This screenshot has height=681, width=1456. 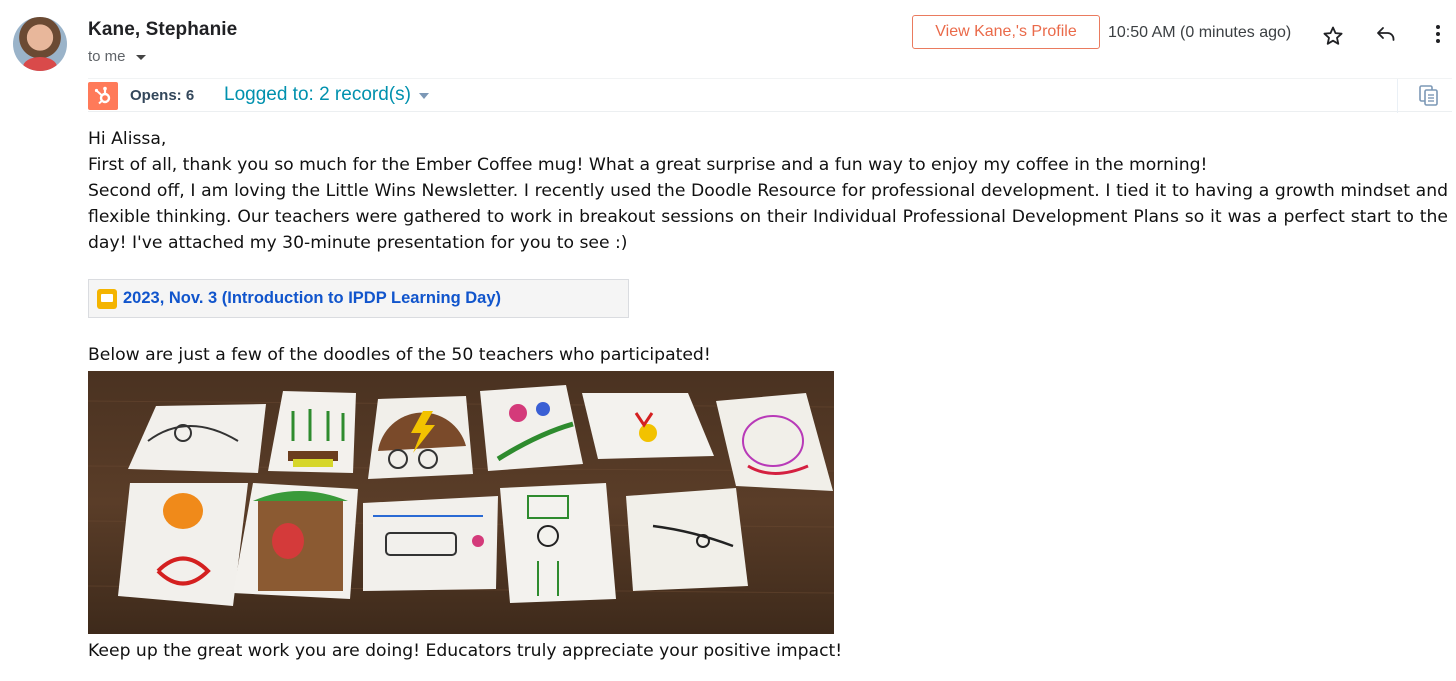 I want to click on opens-count: Opens: 6, so click(x=162, y=95).